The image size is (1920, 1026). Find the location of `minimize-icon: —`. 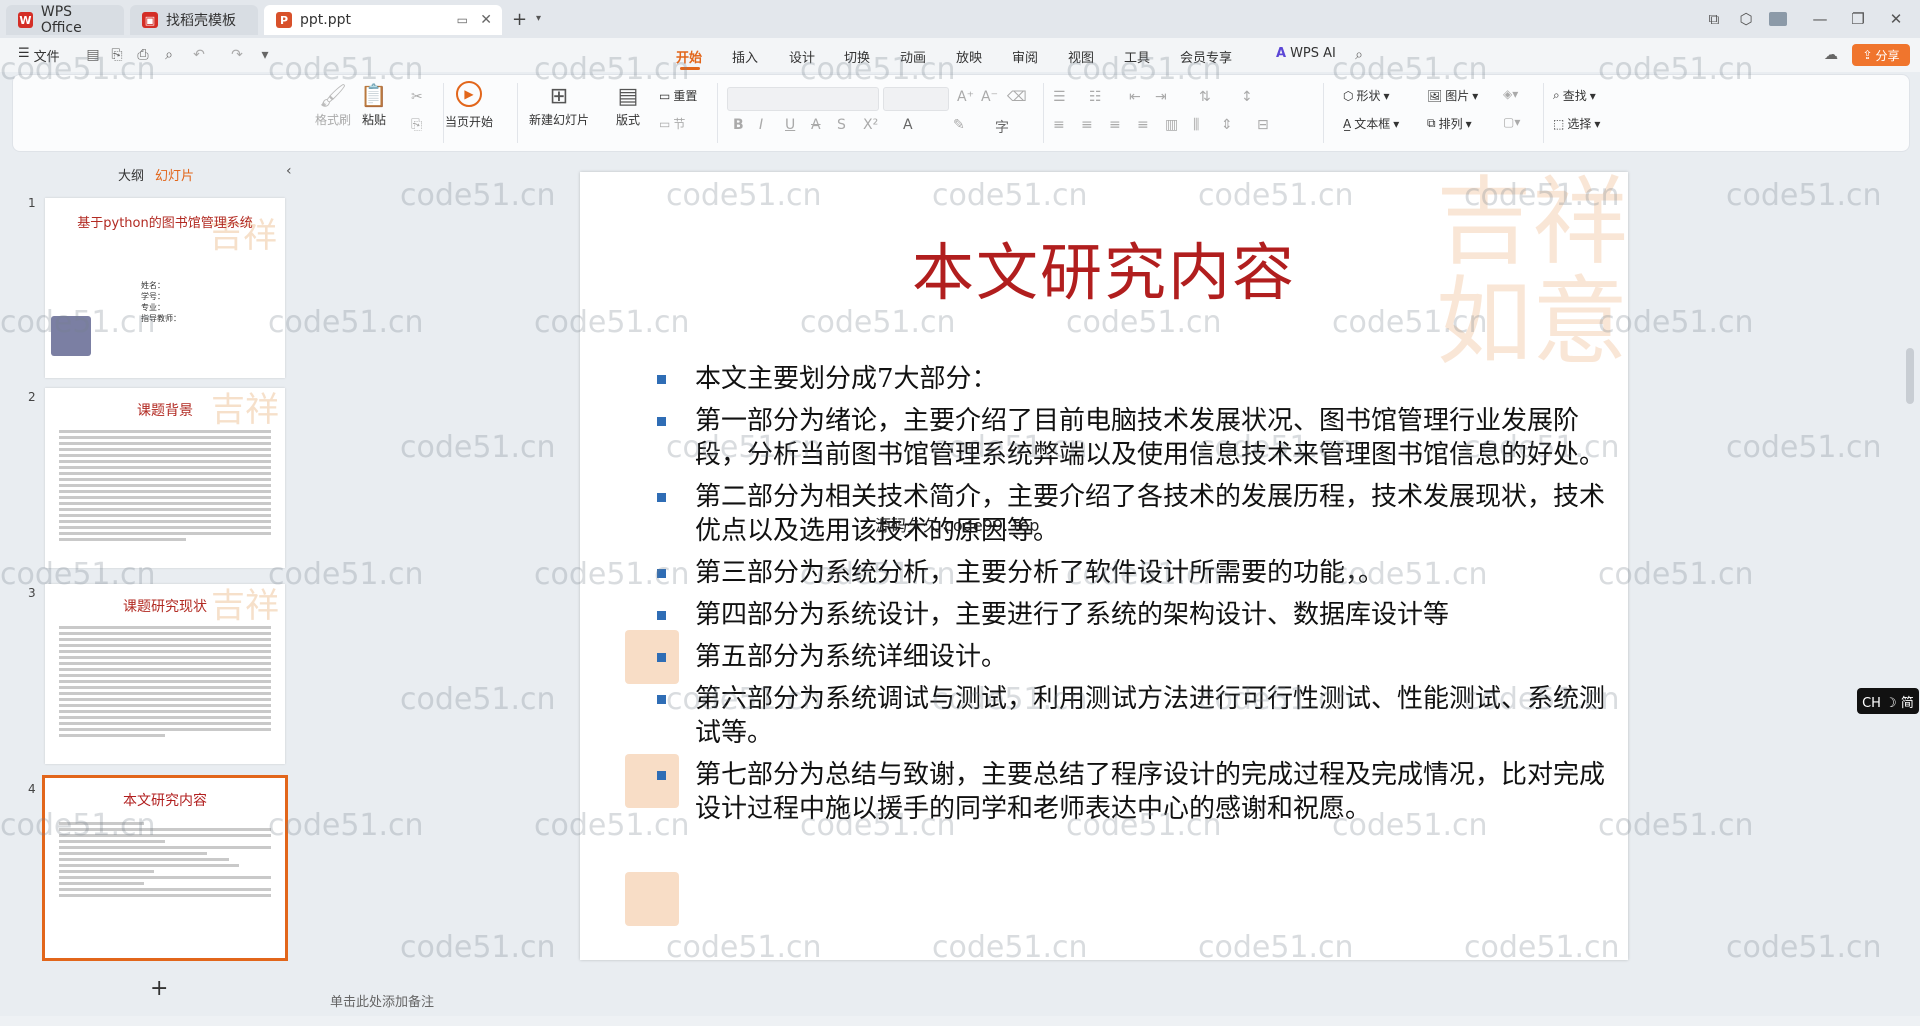

minimize-icon: — is located at coordinates (1820, 19).